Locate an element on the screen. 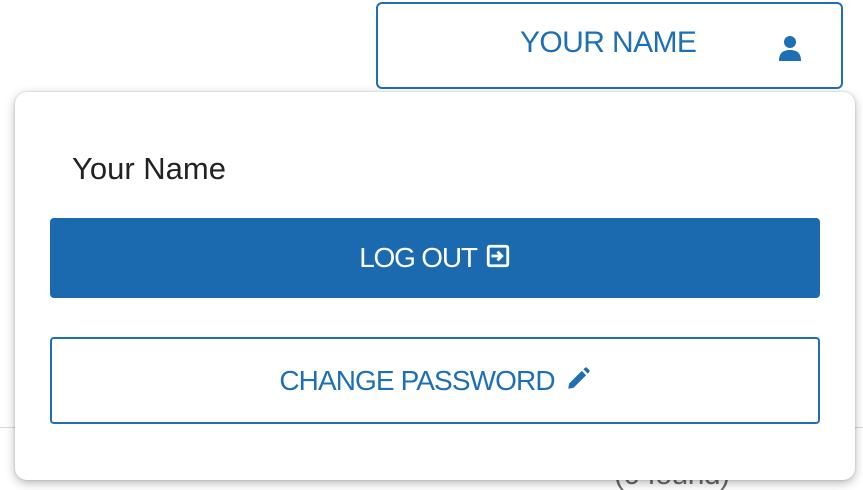 The image size is (863, 490). logout-button: LOG OUT is located at coordinates (435, 258).